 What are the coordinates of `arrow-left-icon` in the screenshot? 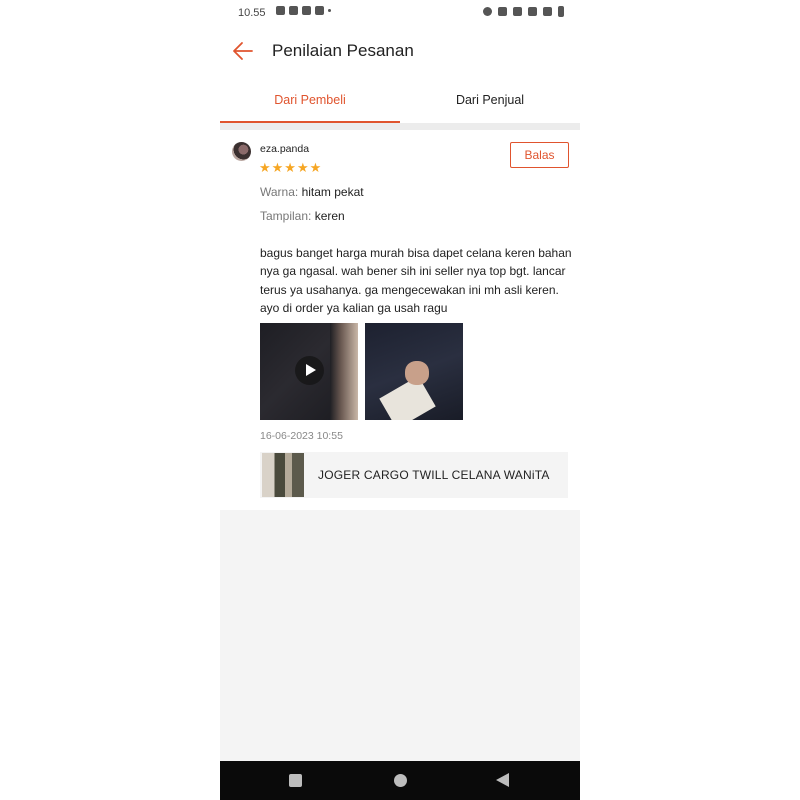 It's located at (243, 51).